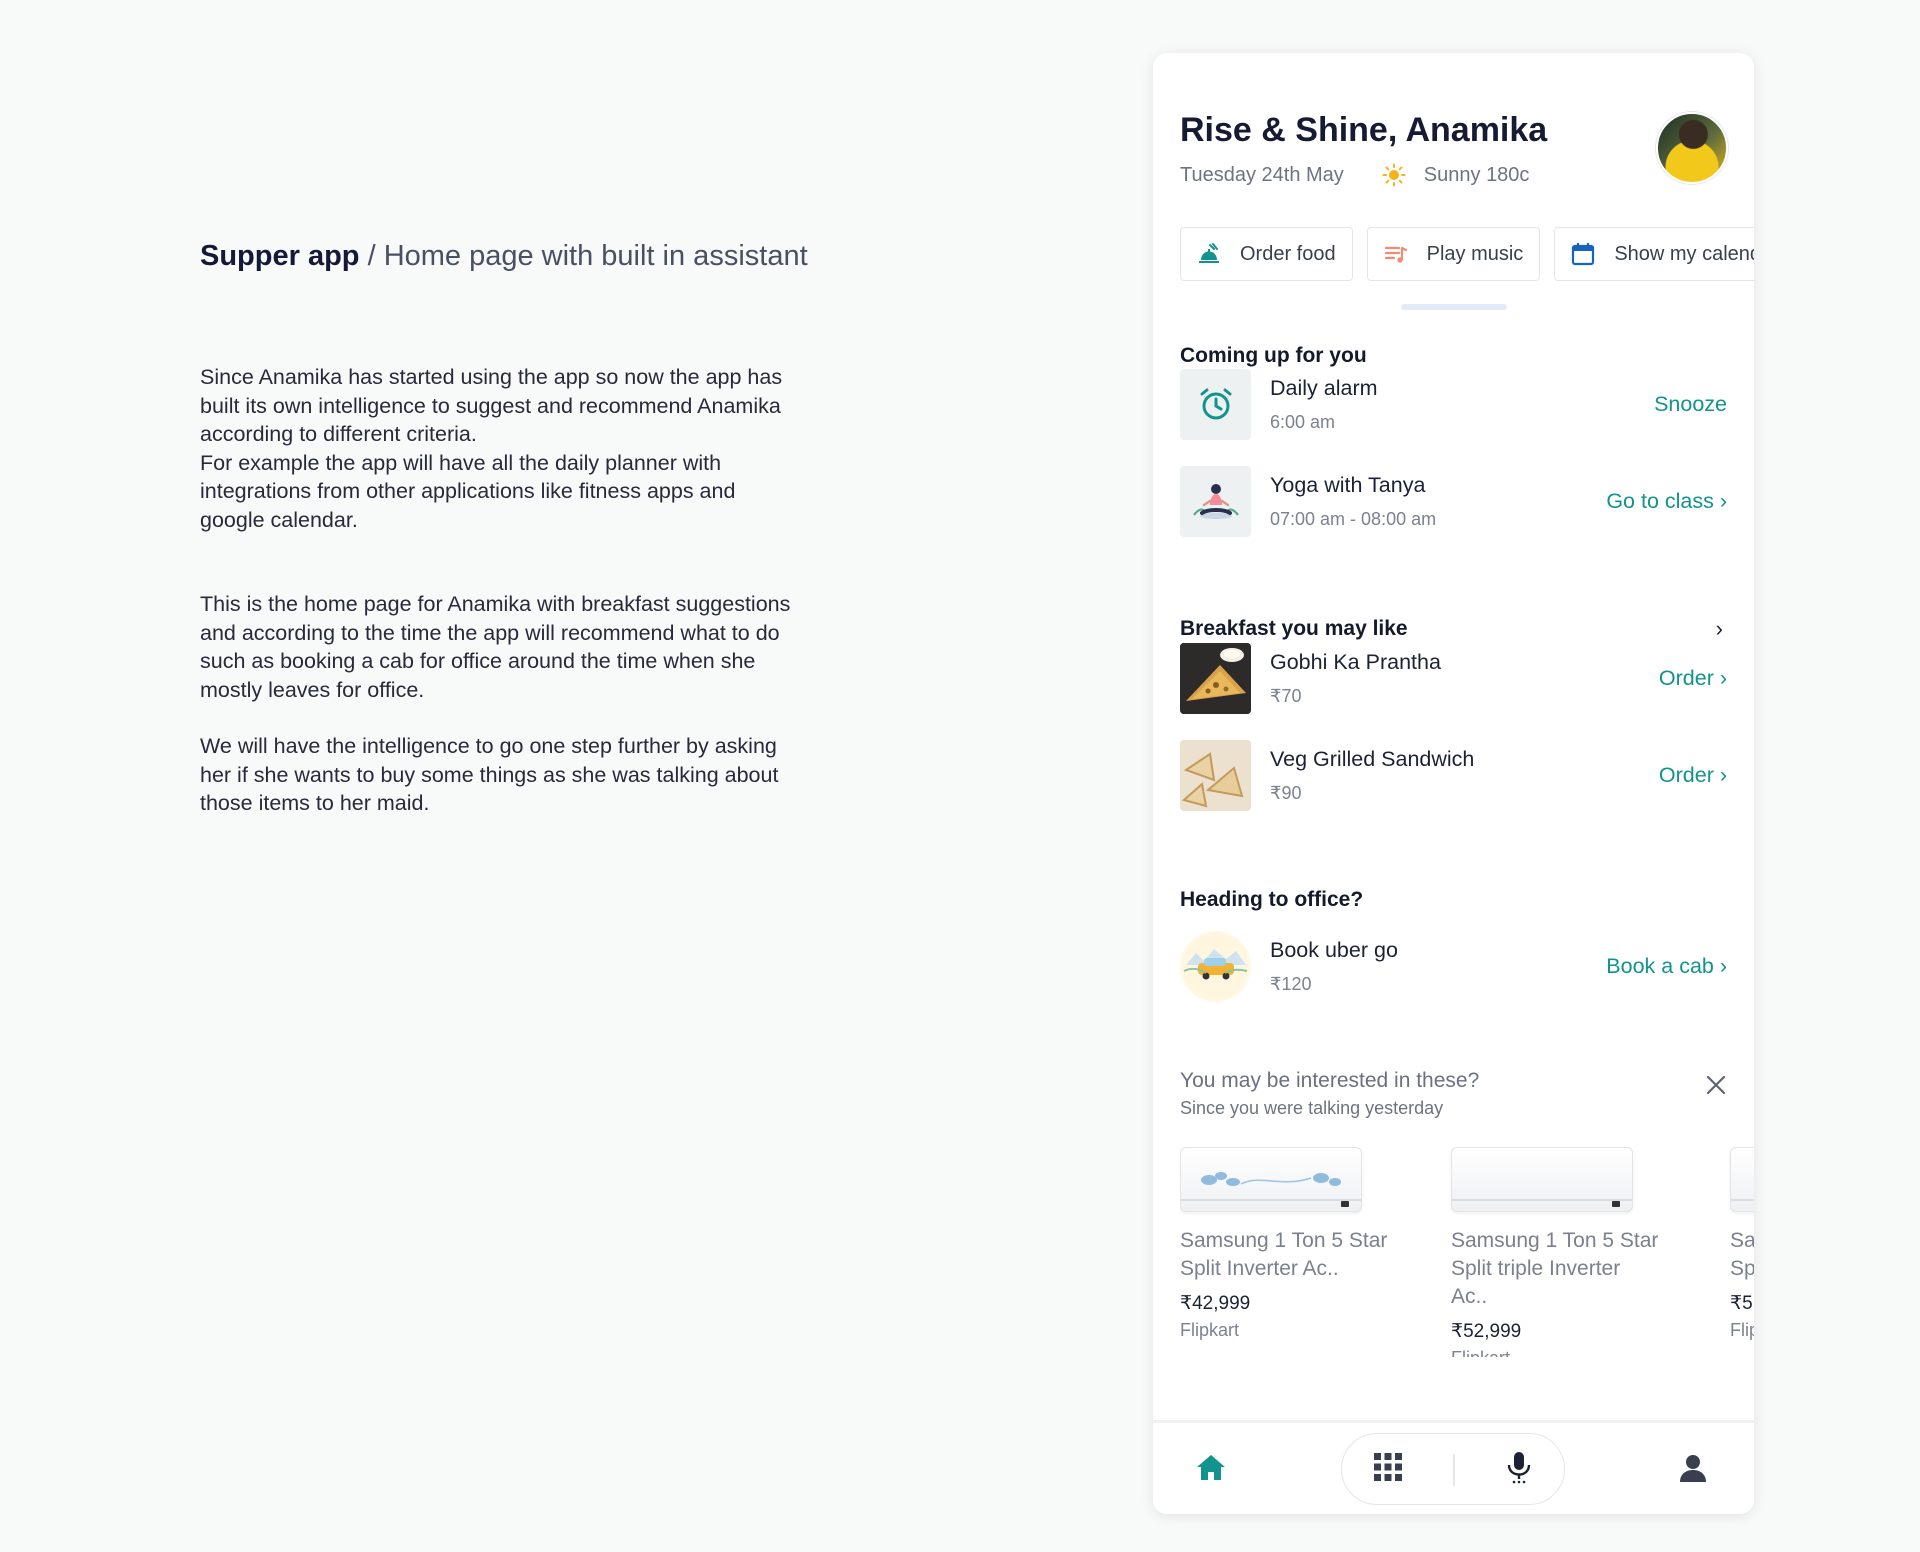 This screenshot has width=1920, height=1552. I want to click on item-name: Daily alarm, so click(1324, 387).